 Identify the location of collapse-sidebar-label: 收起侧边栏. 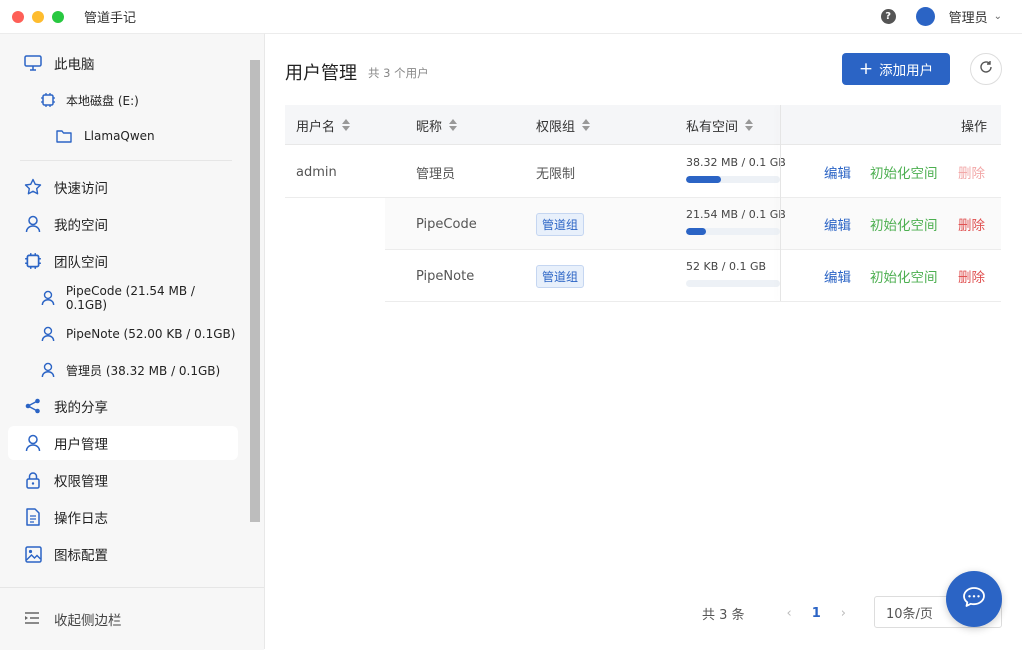
(88, 621).